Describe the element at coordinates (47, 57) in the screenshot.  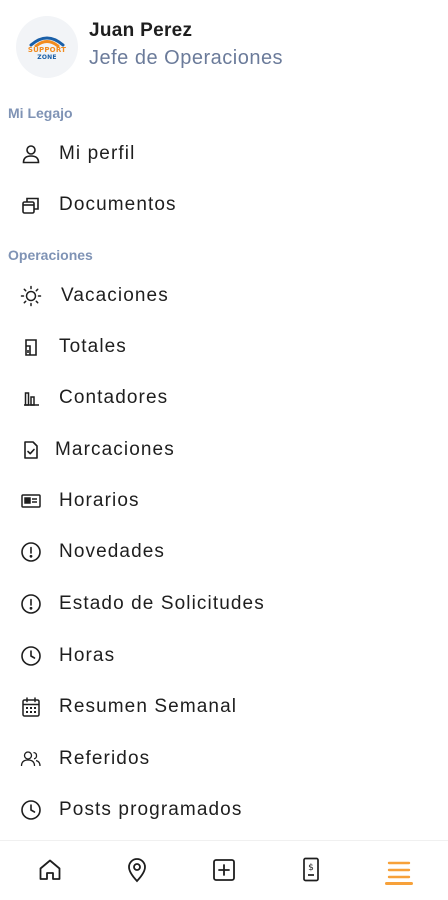
I see `logo-line2: ZONE` at that location.